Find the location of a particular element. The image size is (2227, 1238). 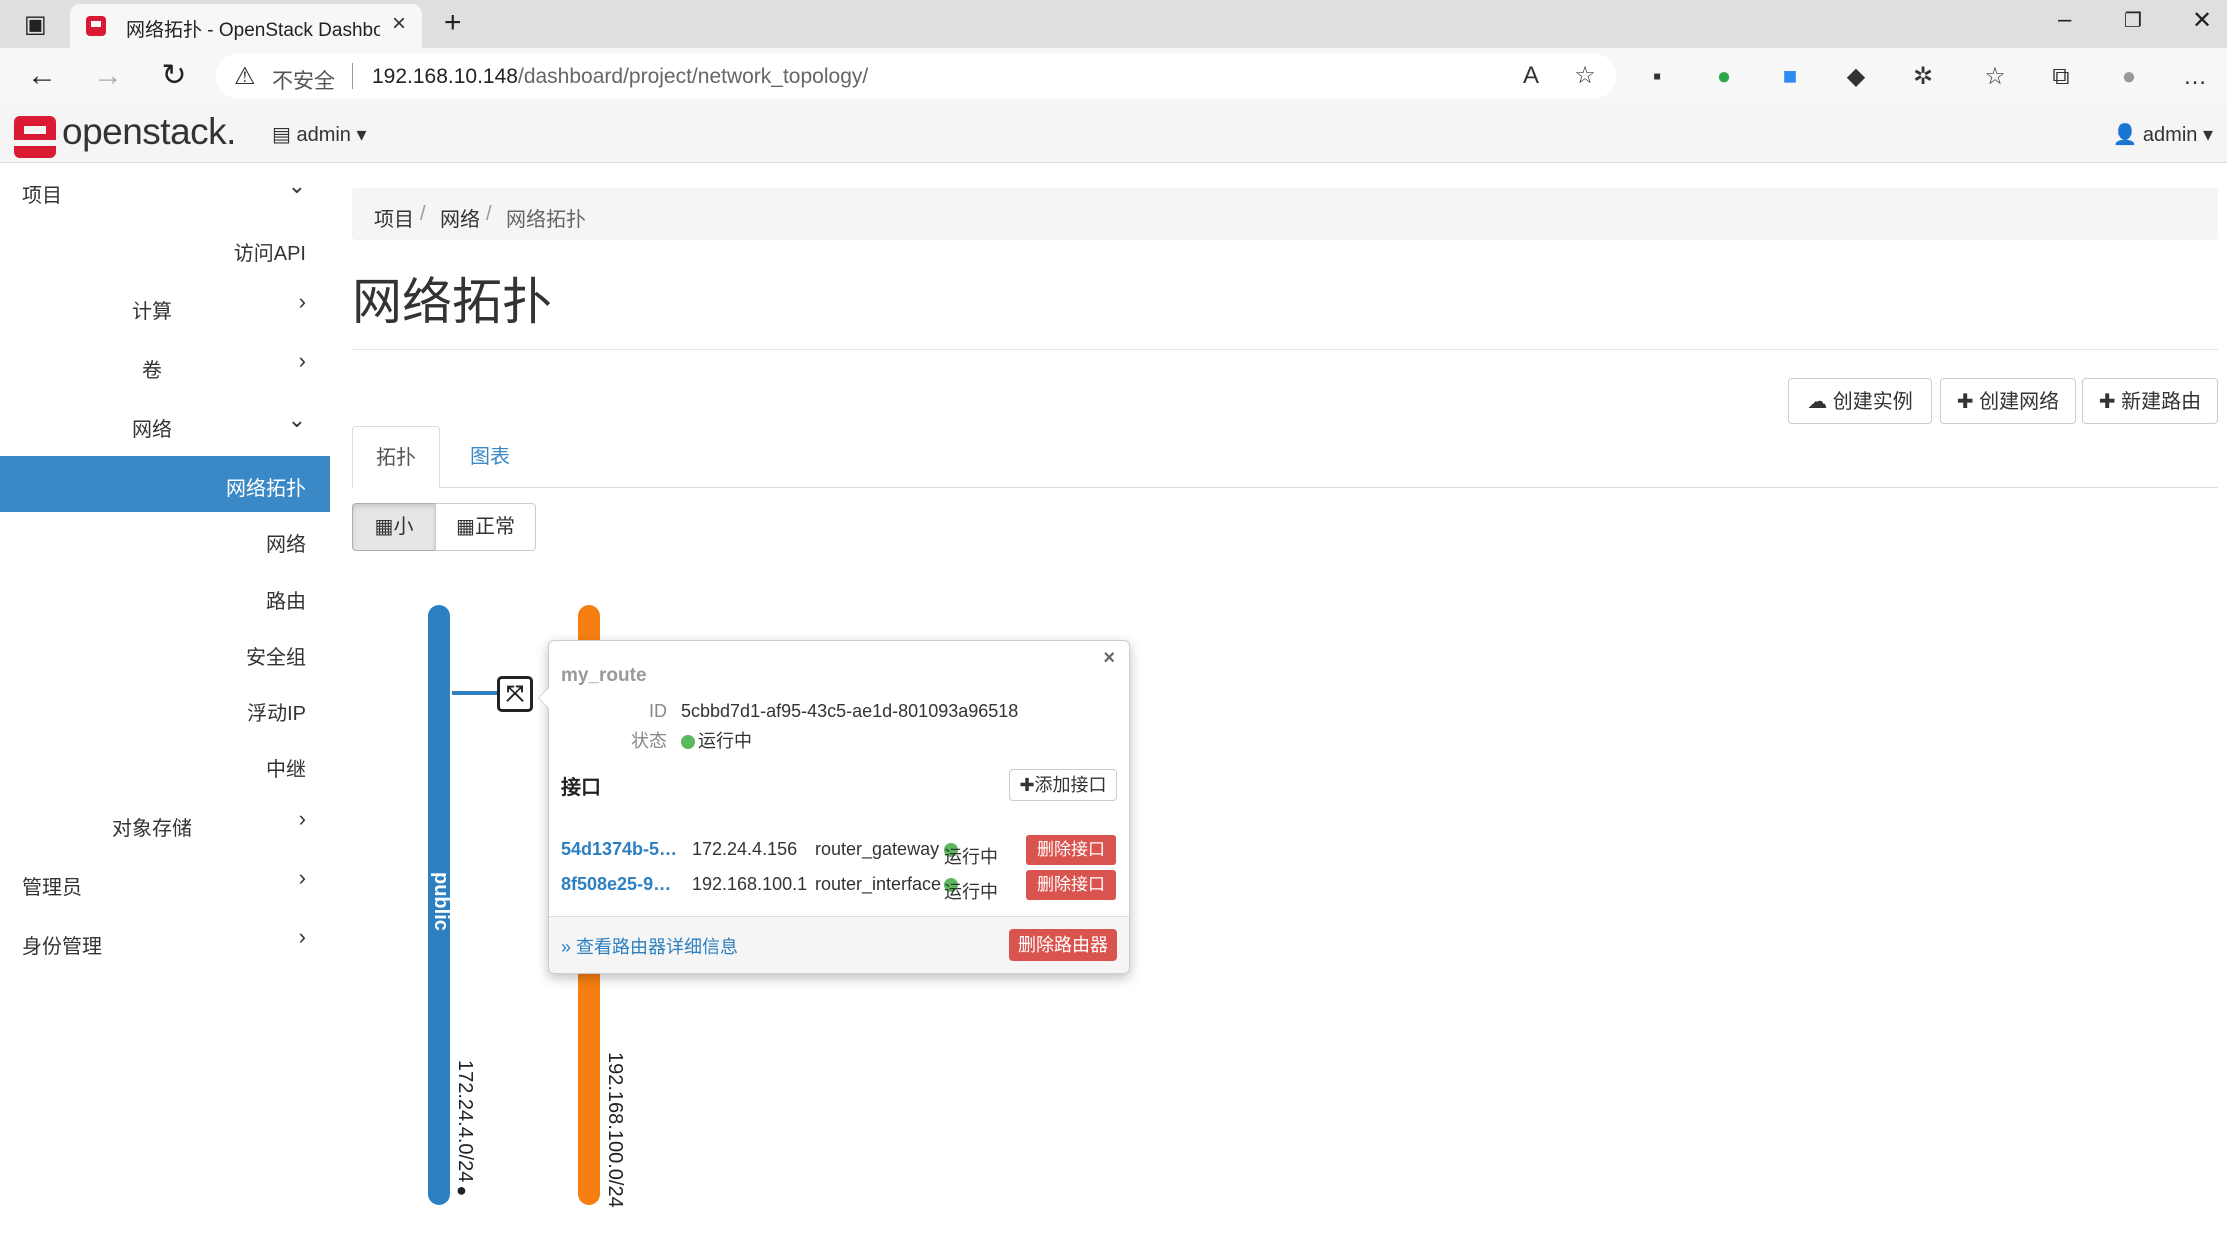

sidebar-item-network-topology: 网络拓扑 is located at coordinates (165, 484).